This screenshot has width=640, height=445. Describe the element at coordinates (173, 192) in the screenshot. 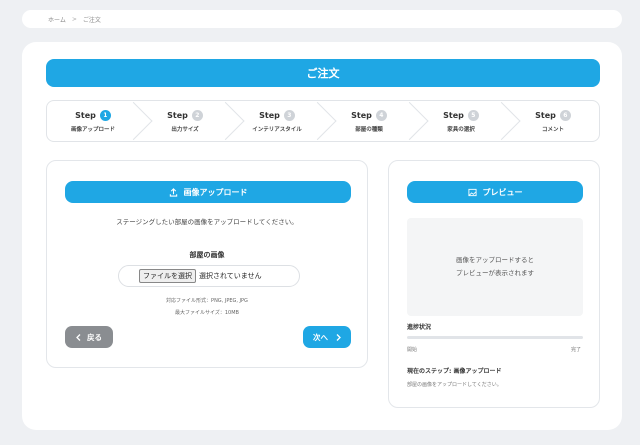

I see `upload-icon` at that location.